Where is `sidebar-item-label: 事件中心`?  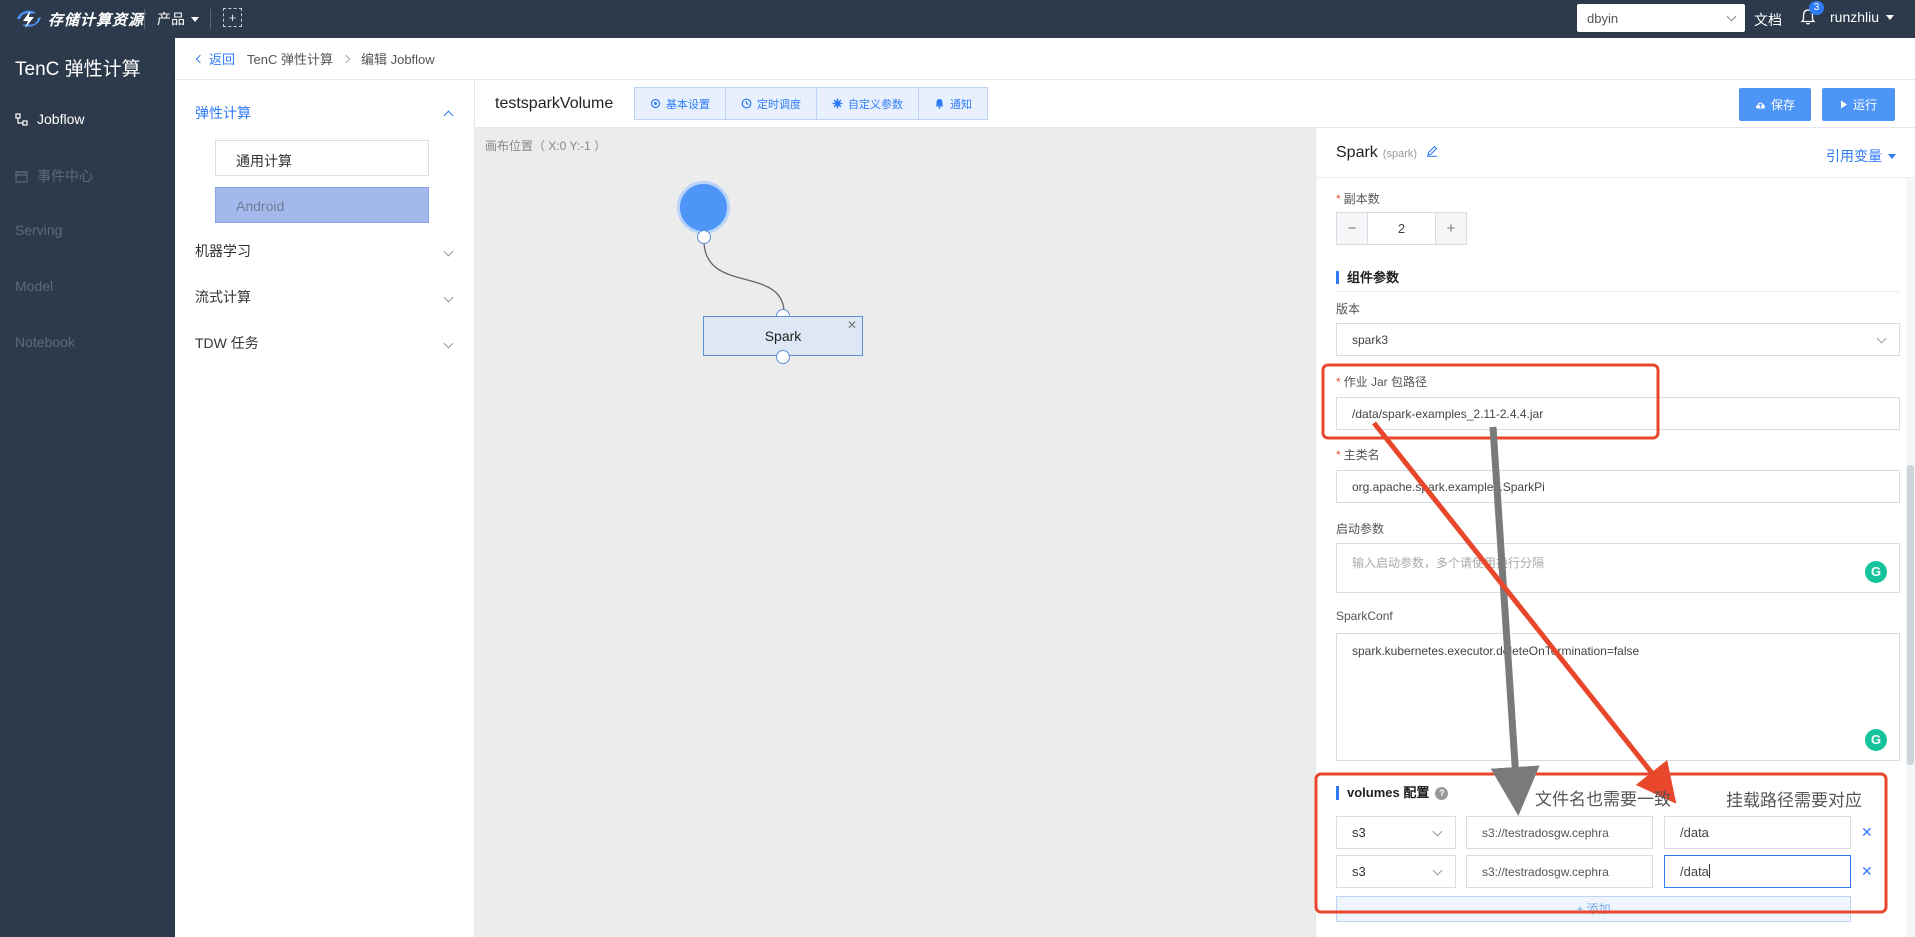
sidebar-item-label: 事件中心 is located at coordinates (65, 176).